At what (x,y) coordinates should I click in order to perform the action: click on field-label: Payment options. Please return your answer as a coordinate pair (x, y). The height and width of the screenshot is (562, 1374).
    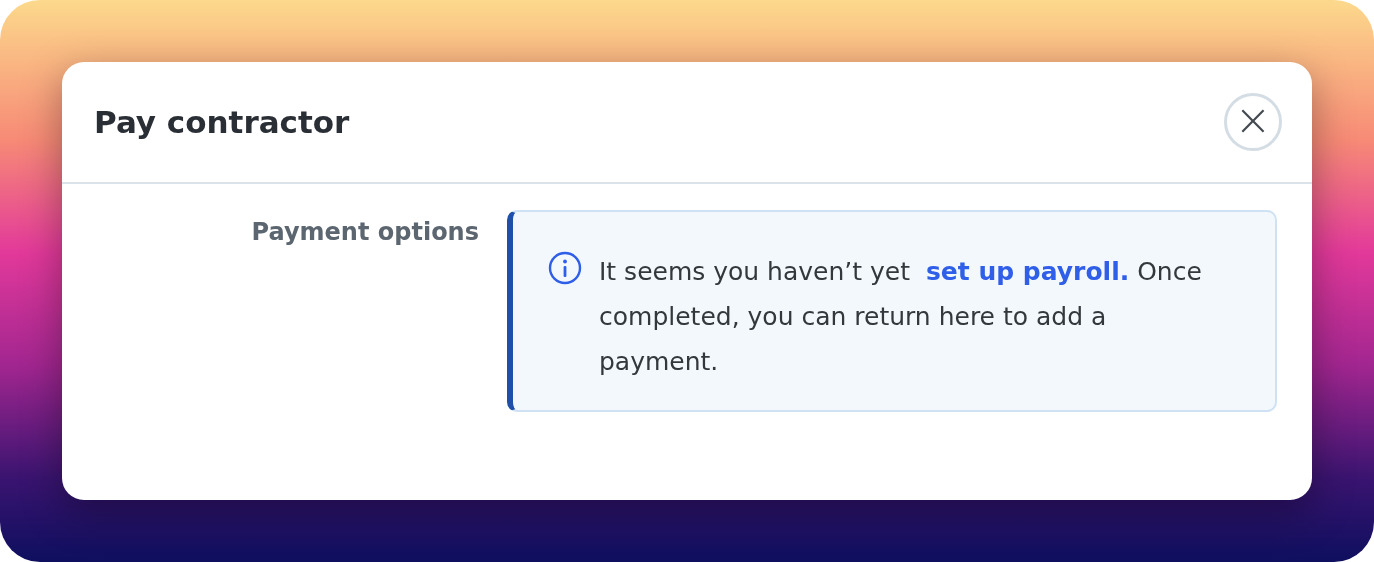
    Looking at the image, I should click on (364, 231).